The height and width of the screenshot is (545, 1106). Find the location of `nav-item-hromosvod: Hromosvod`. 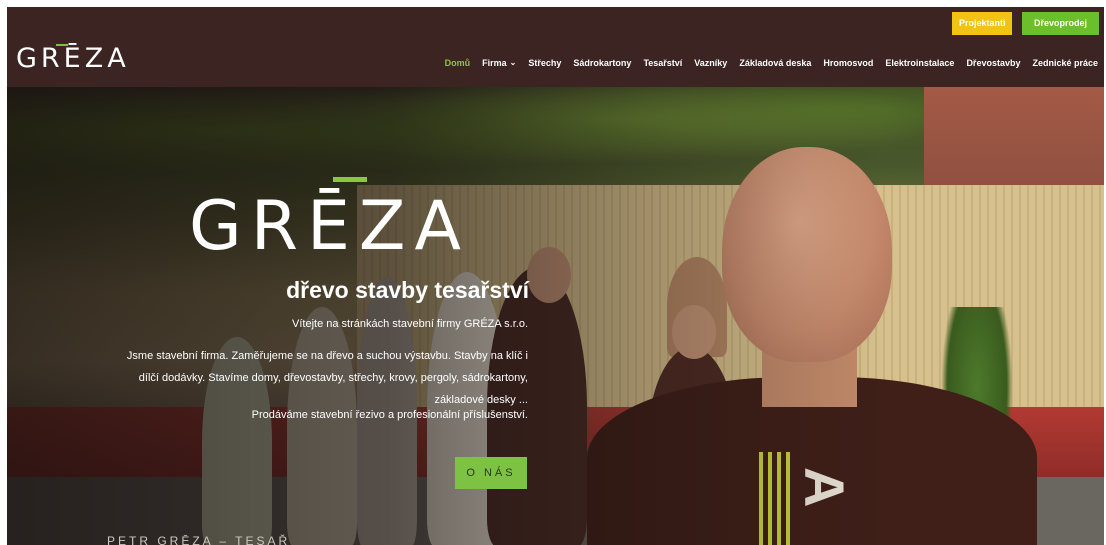

nav-item-hromosvod: Hromosvod is located at coordinates (848, 63).